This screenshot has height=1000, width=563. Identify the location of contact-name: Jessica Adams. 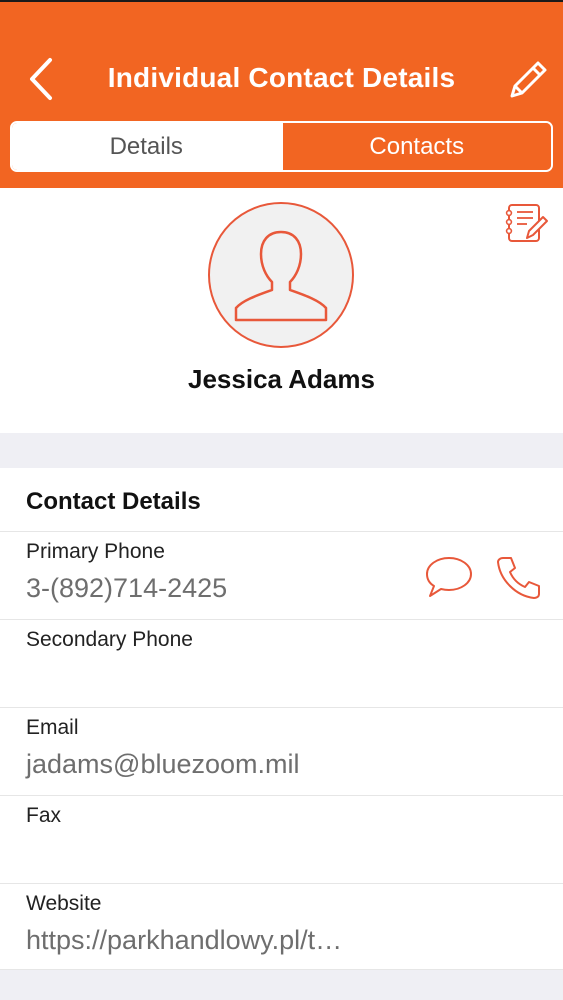
(281, 379).